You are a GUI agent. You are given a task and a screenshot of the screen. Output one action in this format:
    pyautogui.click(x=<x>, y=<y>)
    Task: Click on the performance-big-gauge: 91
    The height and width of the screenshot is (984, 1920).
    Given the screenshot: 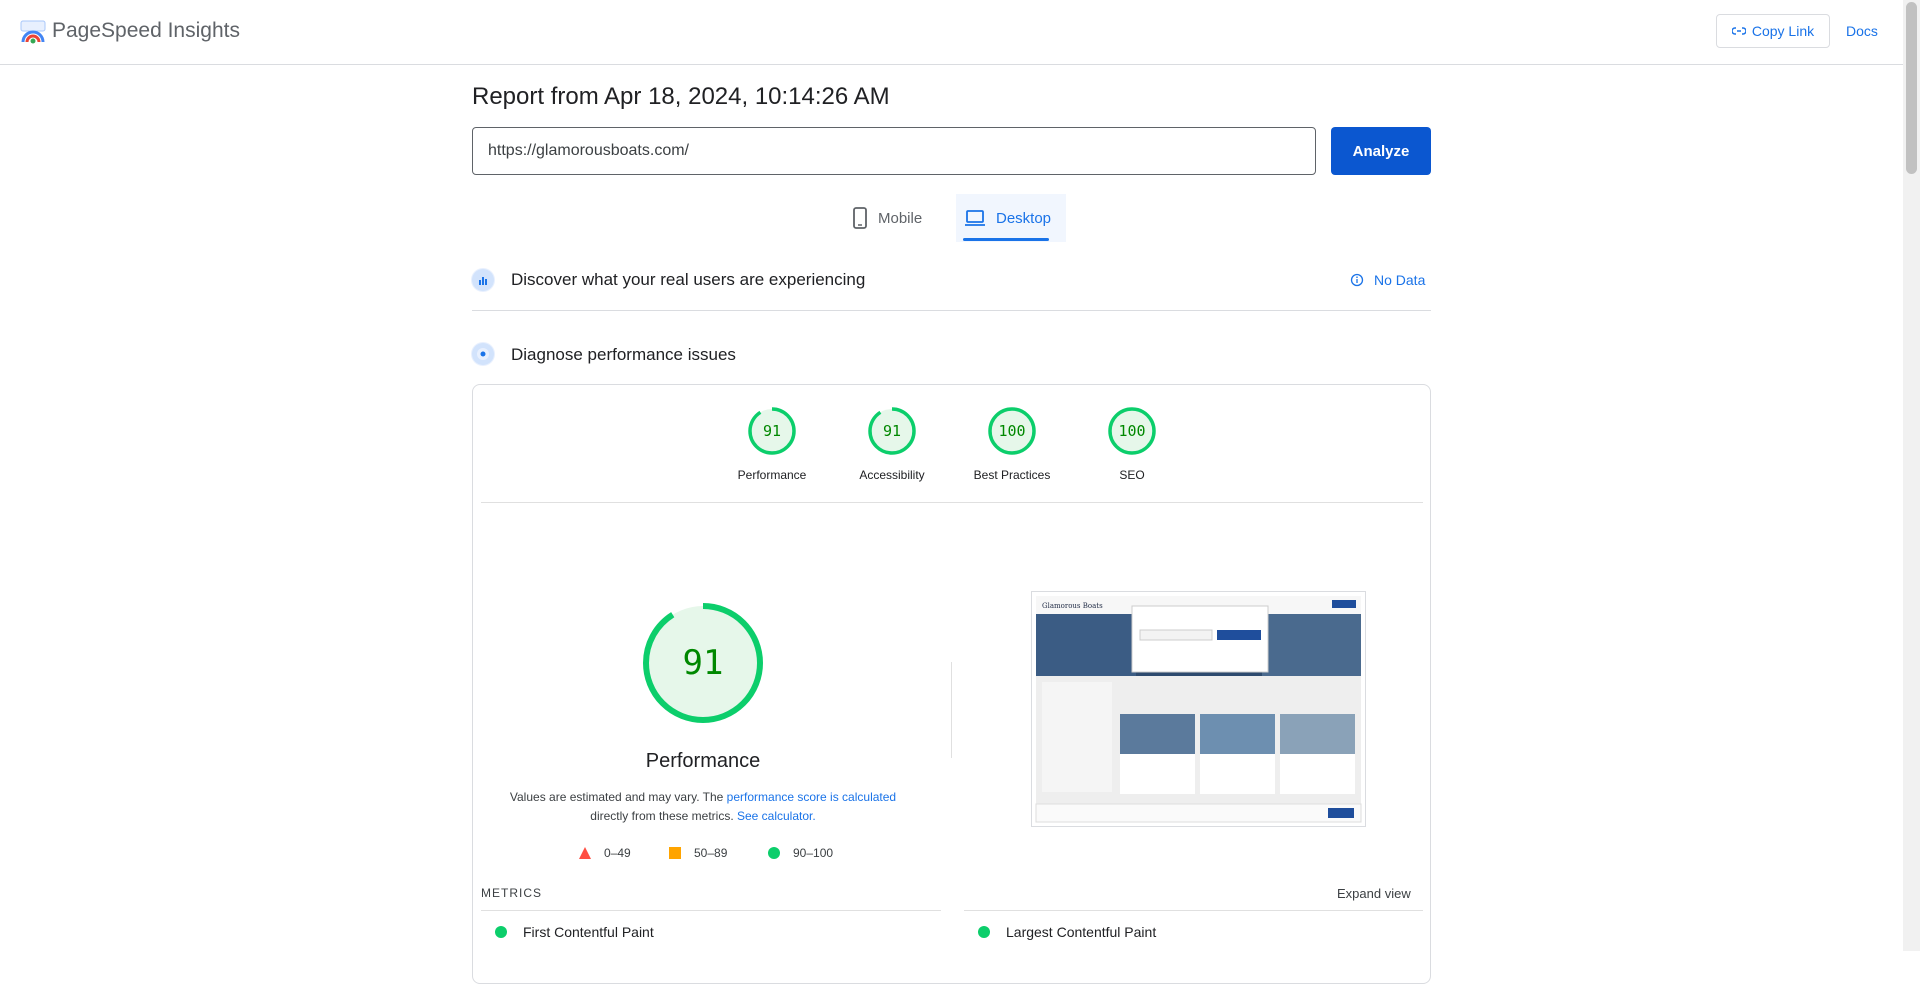 What is the action you would take?
    pyautogui.click(x=703, y=663)
    